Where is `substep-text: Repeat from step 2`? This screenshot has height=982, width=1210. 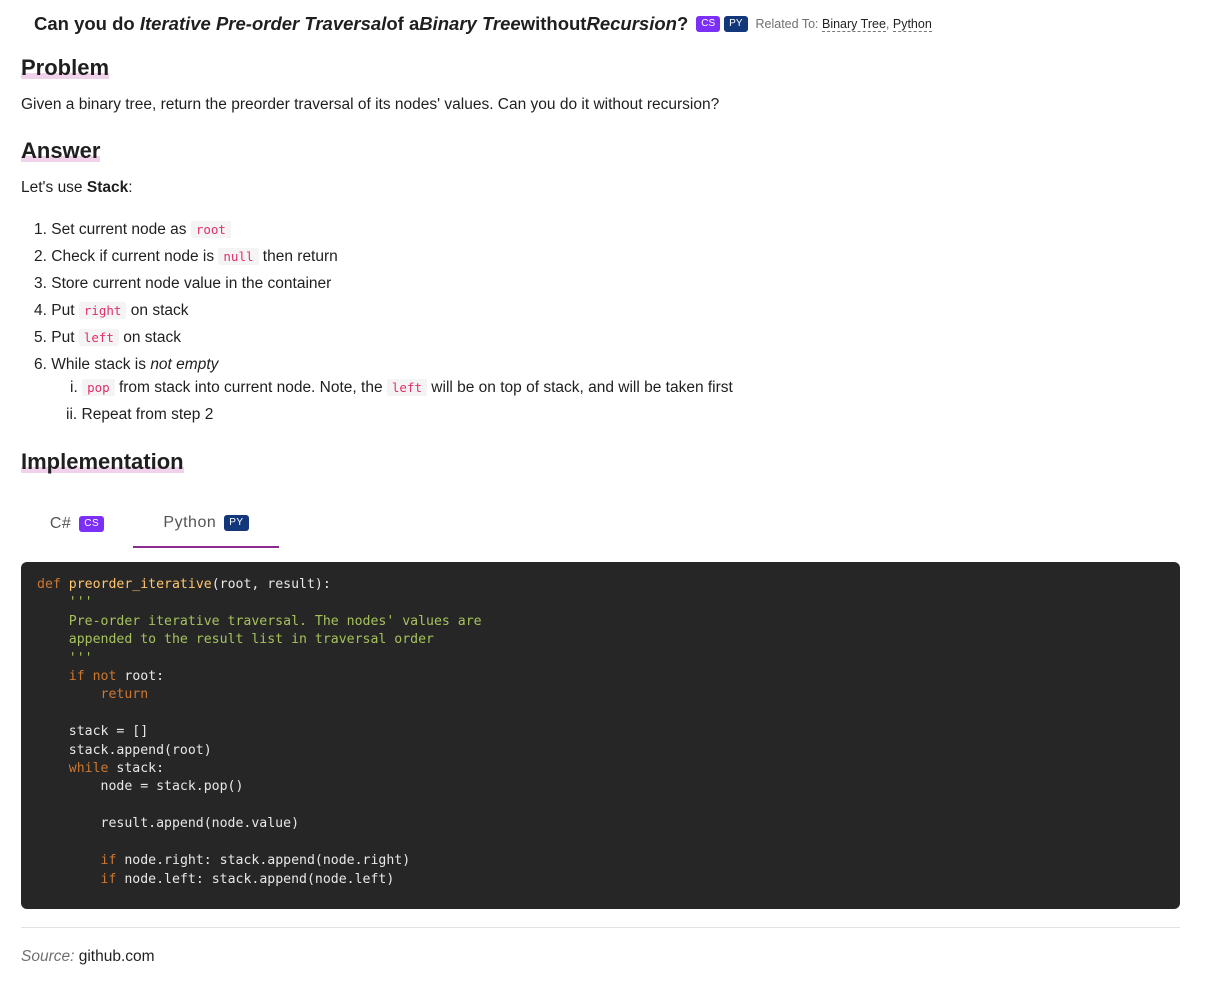 substep-text: Repeat from step 2 is located at coordinates (147, 414).